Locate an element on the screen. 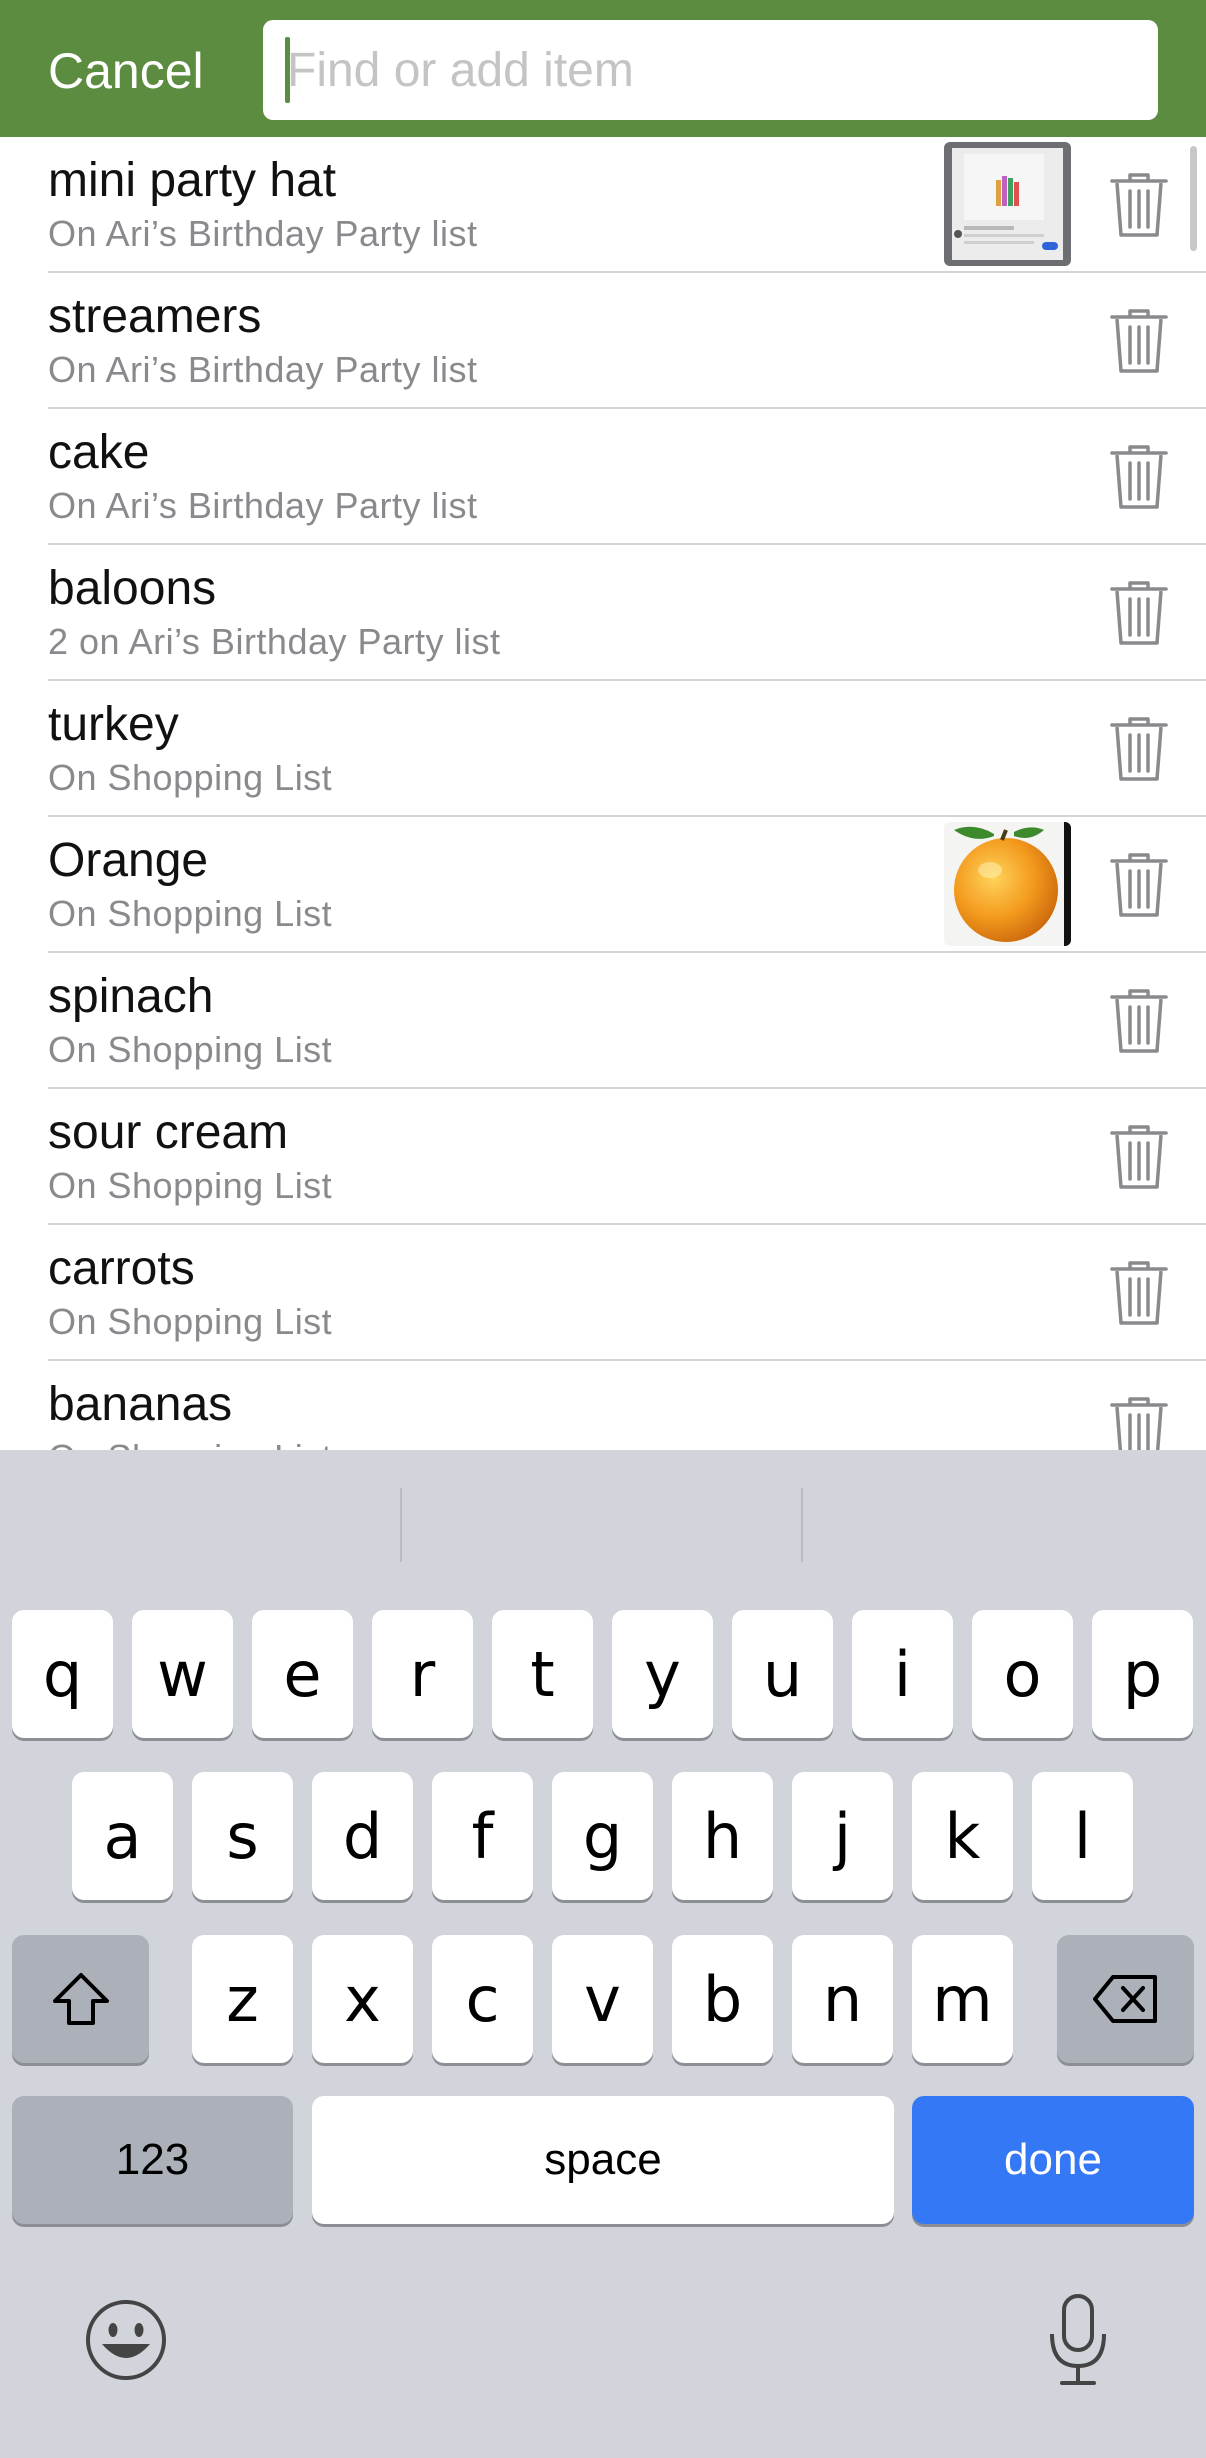 The height and width of the screenshot is (2458, 1206). item-name: mini party hat is located at coordinates (192, 180).